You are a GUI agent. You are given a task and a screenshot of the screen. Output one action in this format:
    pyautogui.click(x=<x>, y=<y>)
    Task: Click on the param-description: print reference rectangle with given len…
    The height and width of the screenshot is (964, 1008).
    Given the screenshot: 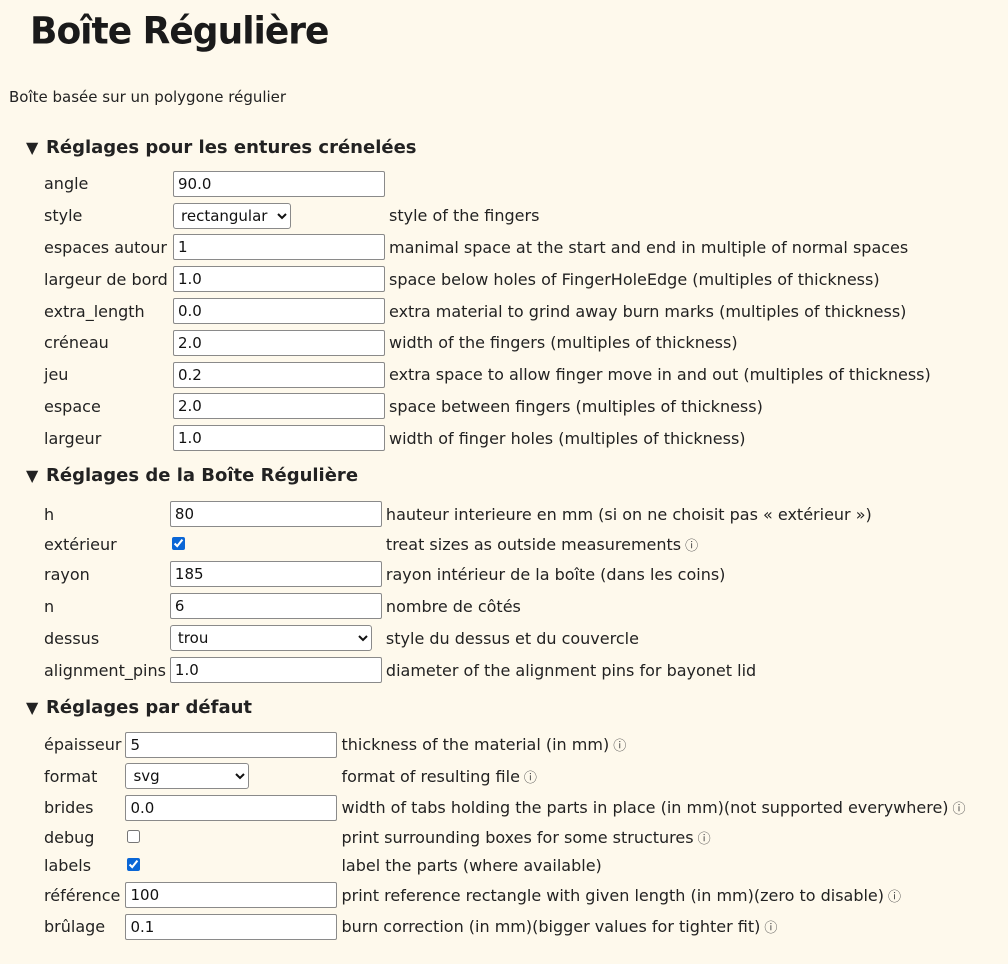 What is the action you would take?
    pyautogui.click(x=613, y=895)
    